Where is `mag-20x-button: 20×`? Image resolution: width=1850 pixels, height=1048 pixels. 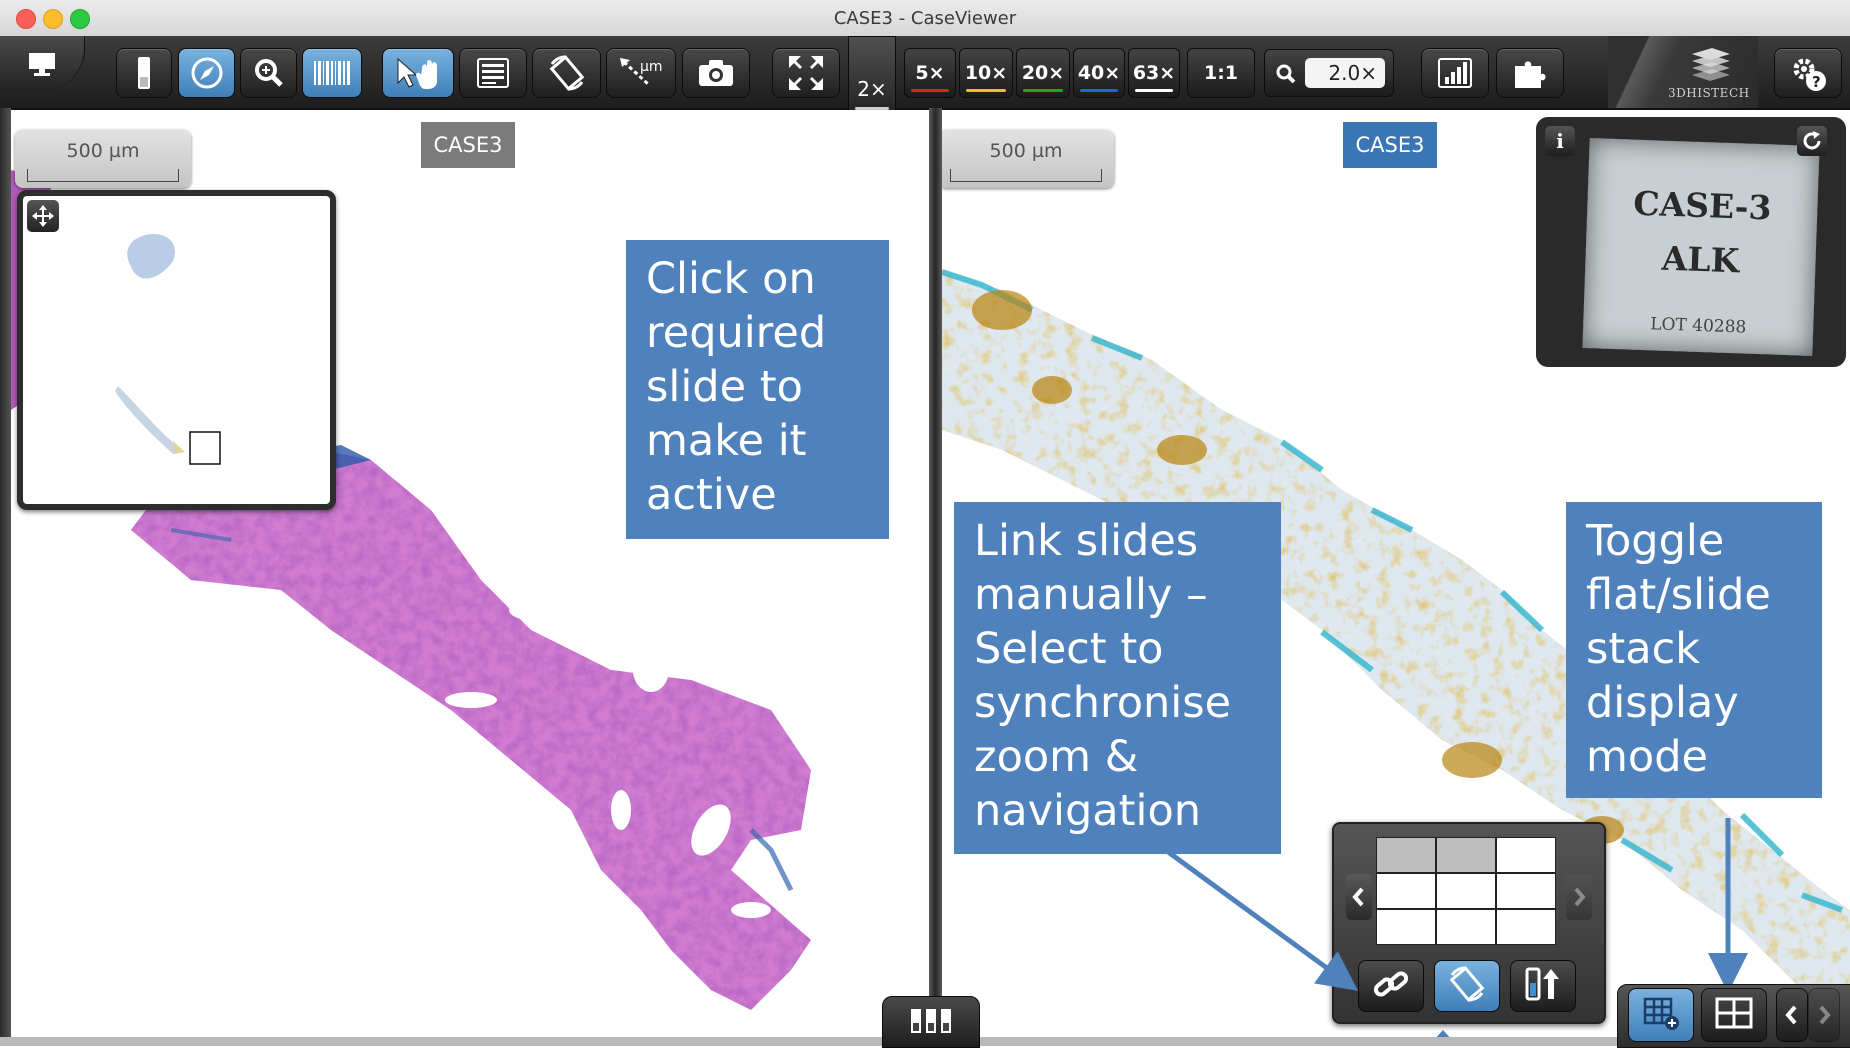 mag-20x-button: 20× is located at coordinates (1043, 73).